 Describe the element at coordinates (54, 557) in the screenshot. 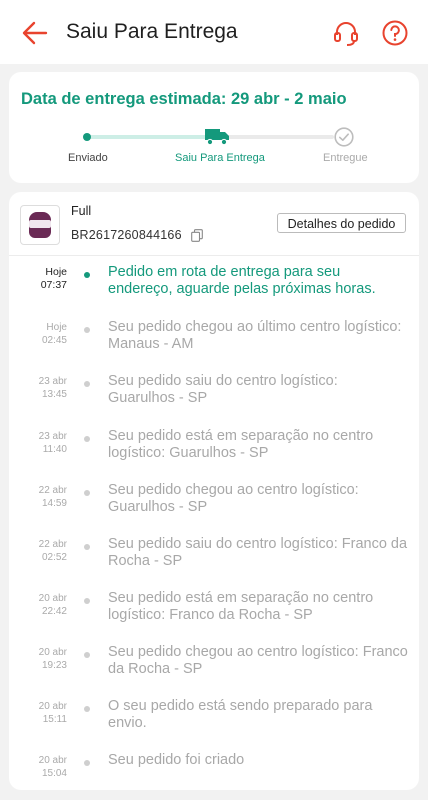

I see `event-time: 02:52` at that location.